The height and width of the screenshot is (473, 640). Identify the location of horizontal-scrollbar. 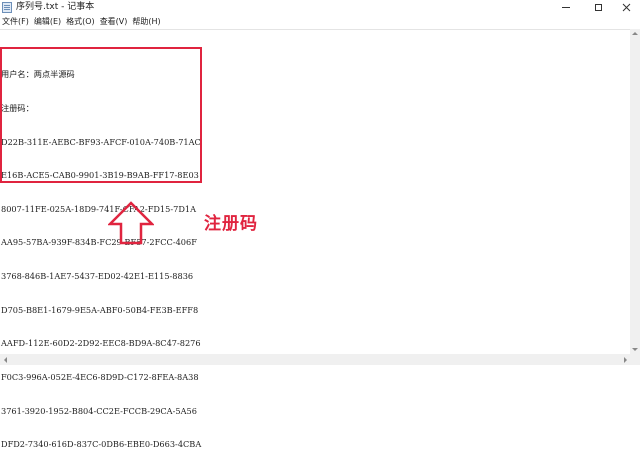
(315, 359).